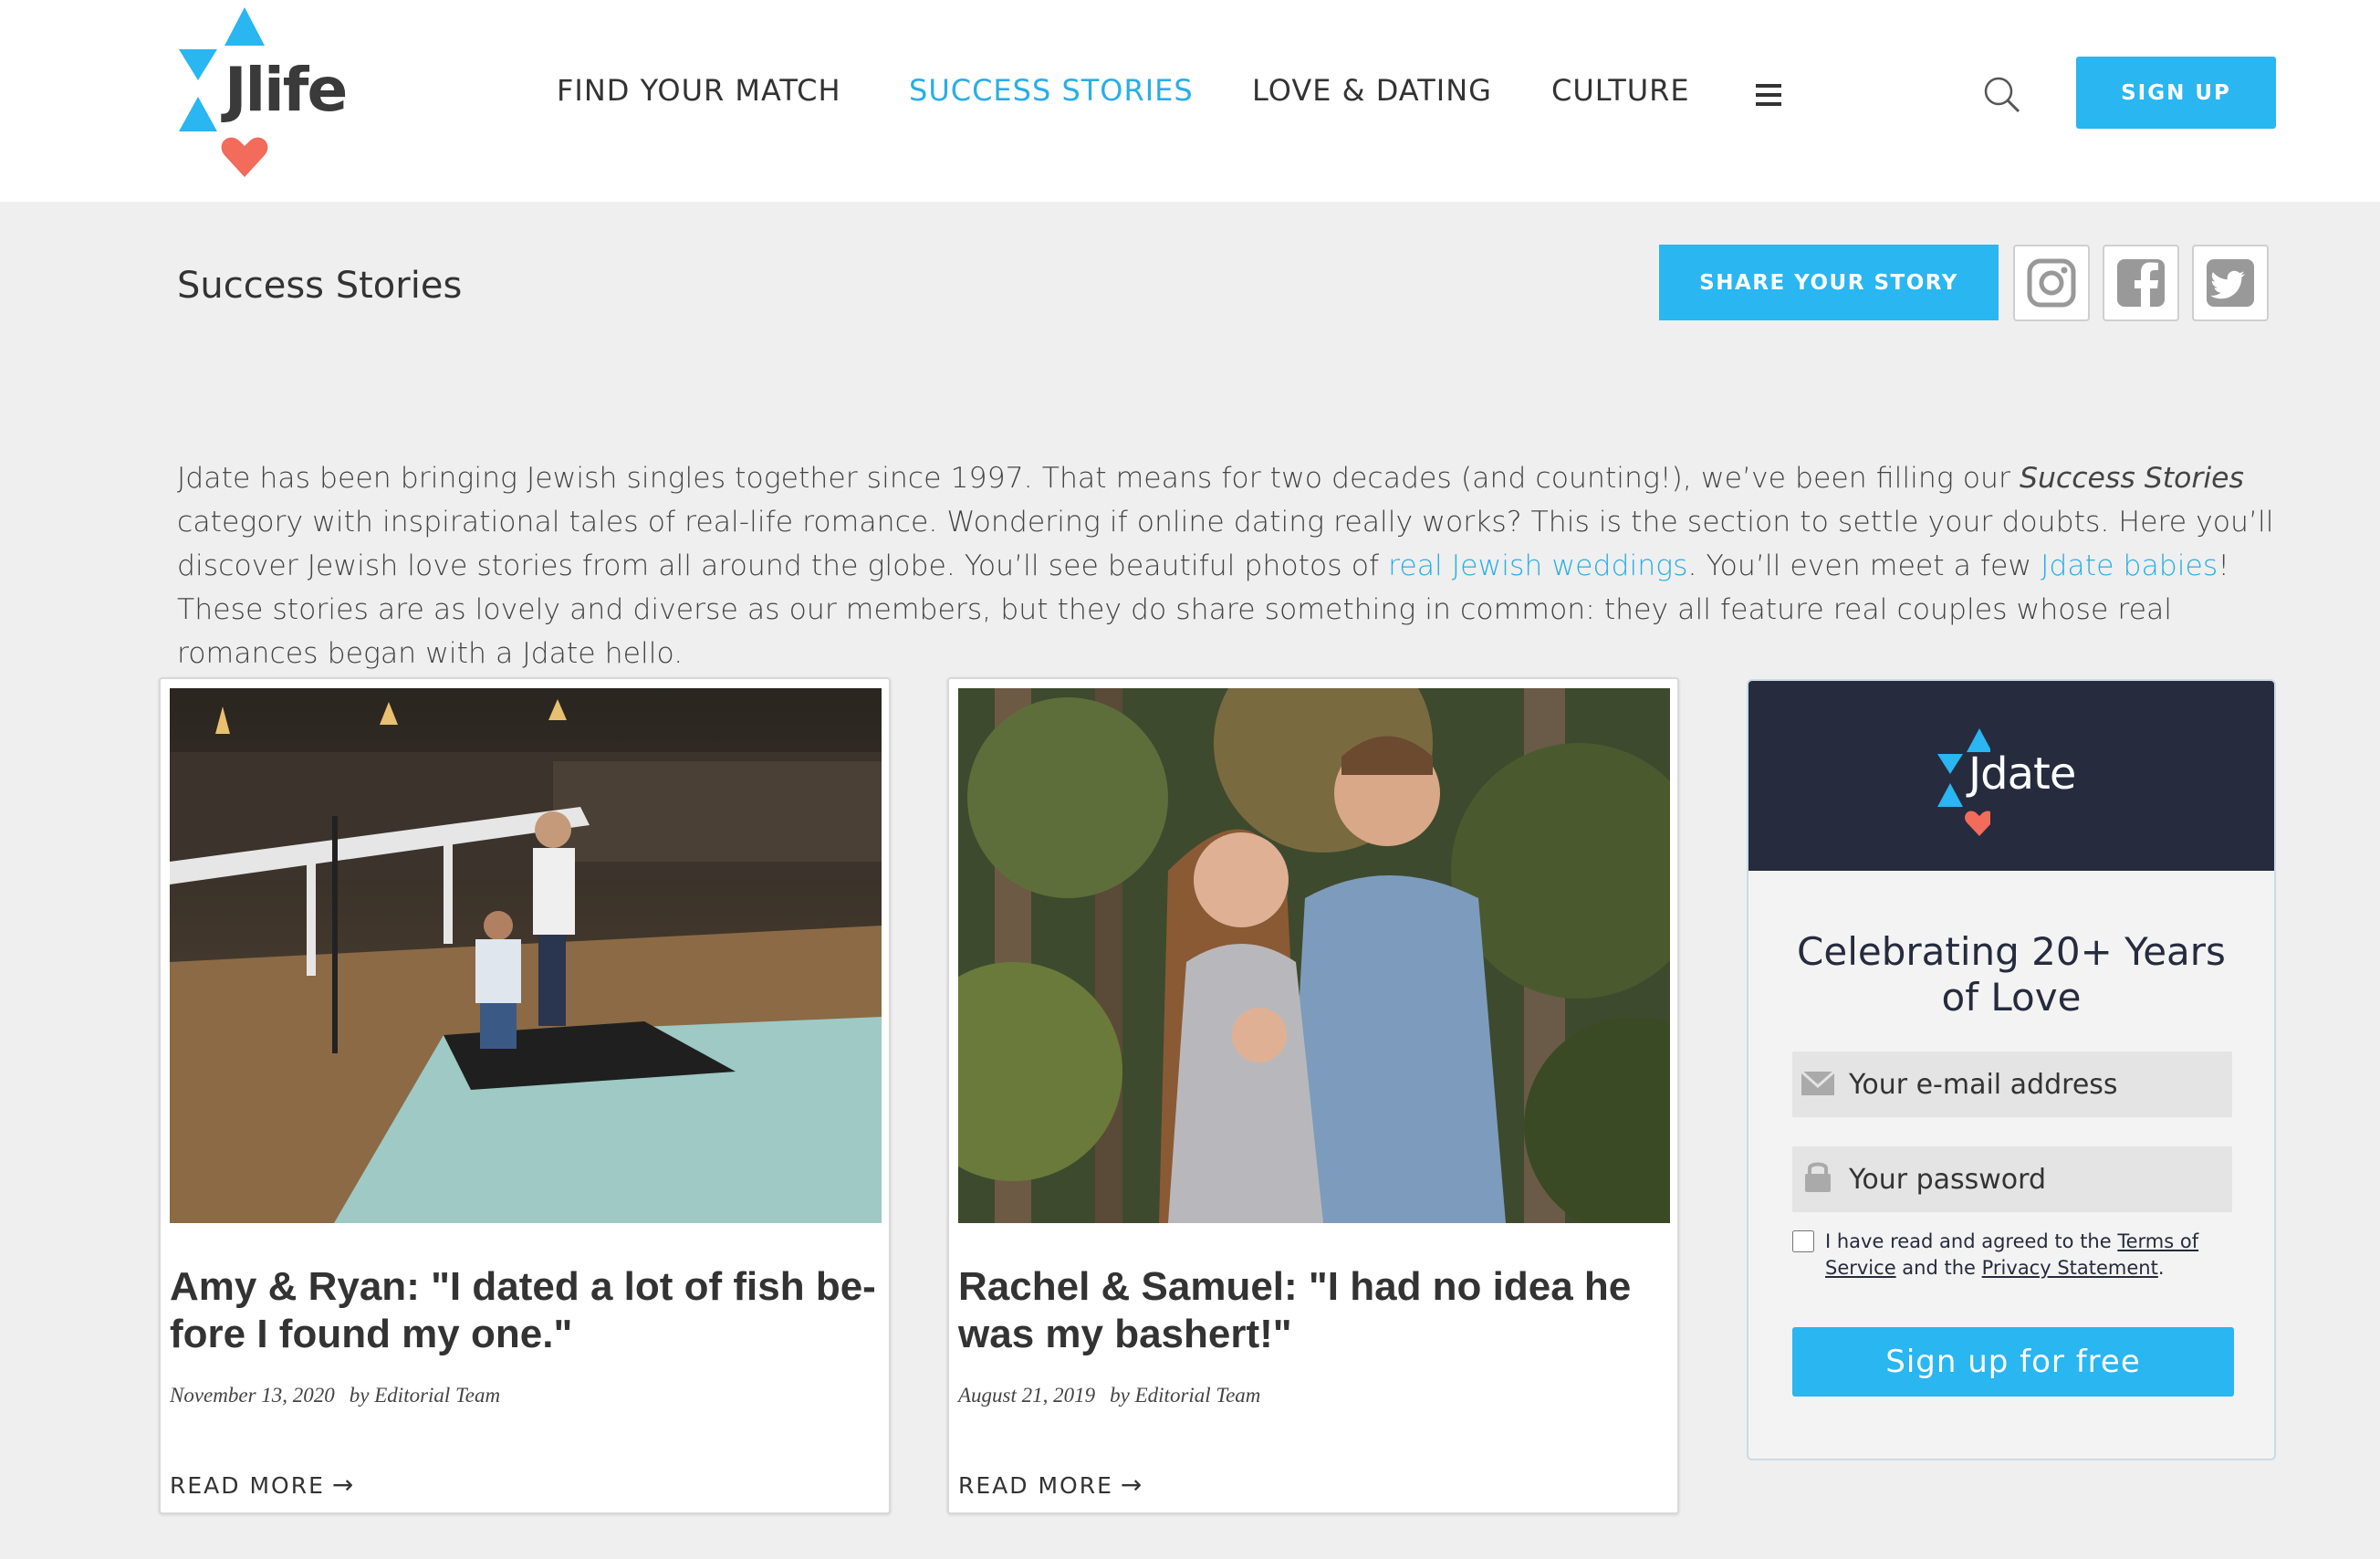 This screenshot has height=1559, width=2380. I want to click on instagram-button, so click(2051, 283).